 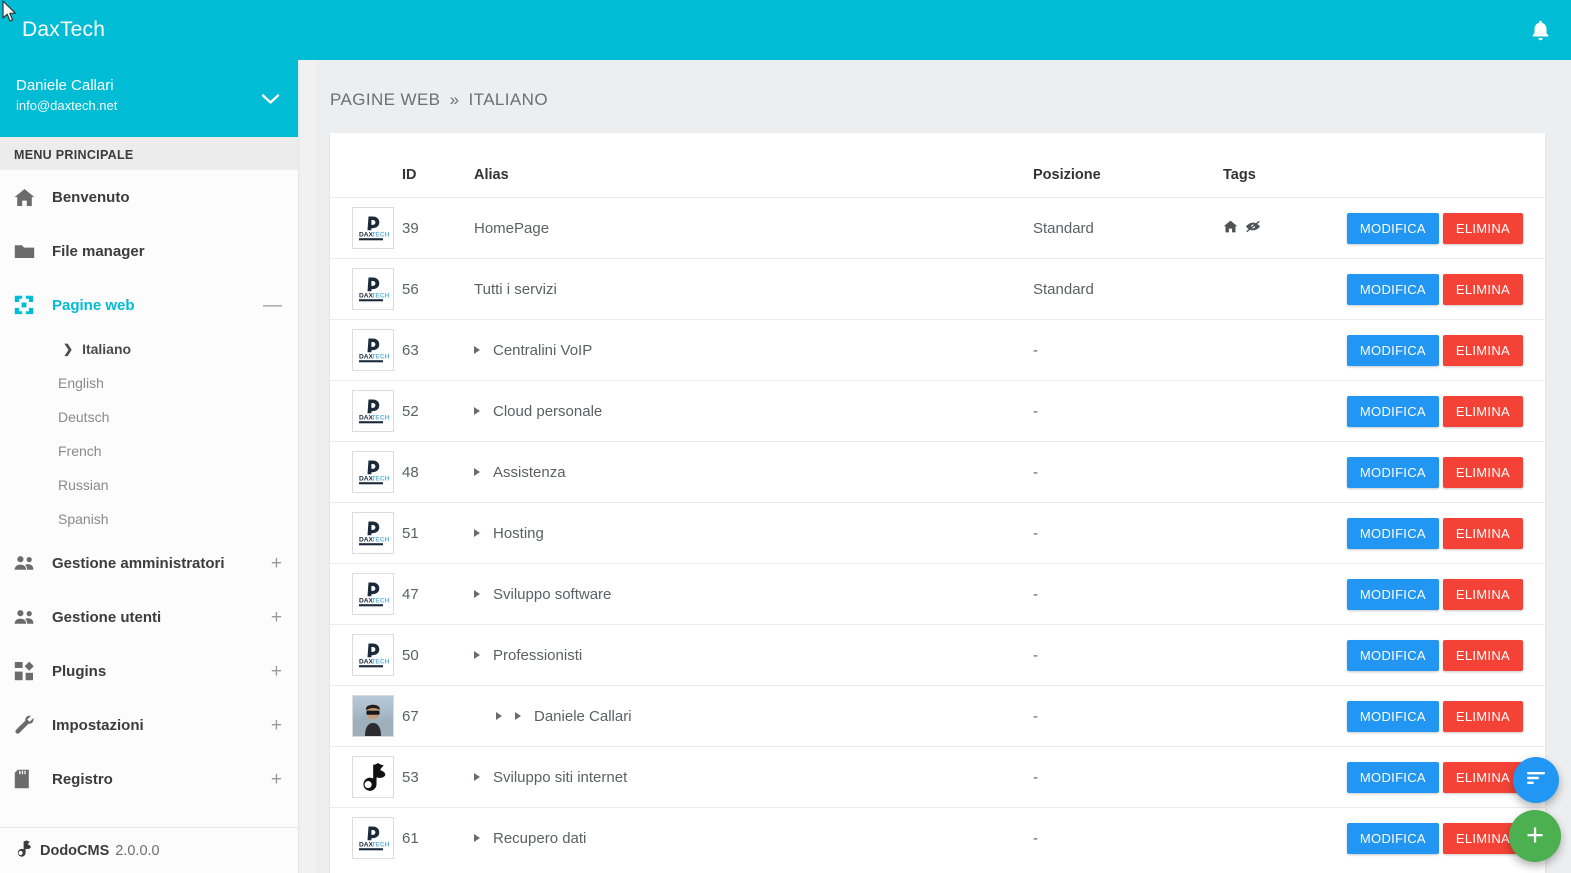 I want to click on row-thumbnail-cell: DAX TECH, so click(x=366, y=533).